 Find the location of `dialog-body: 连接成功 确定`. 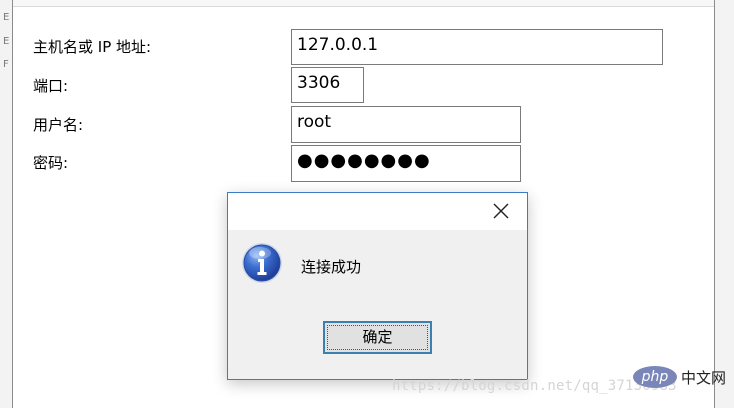

dialog-body: 连接成功 确定 is located at coordinates (377, 304).